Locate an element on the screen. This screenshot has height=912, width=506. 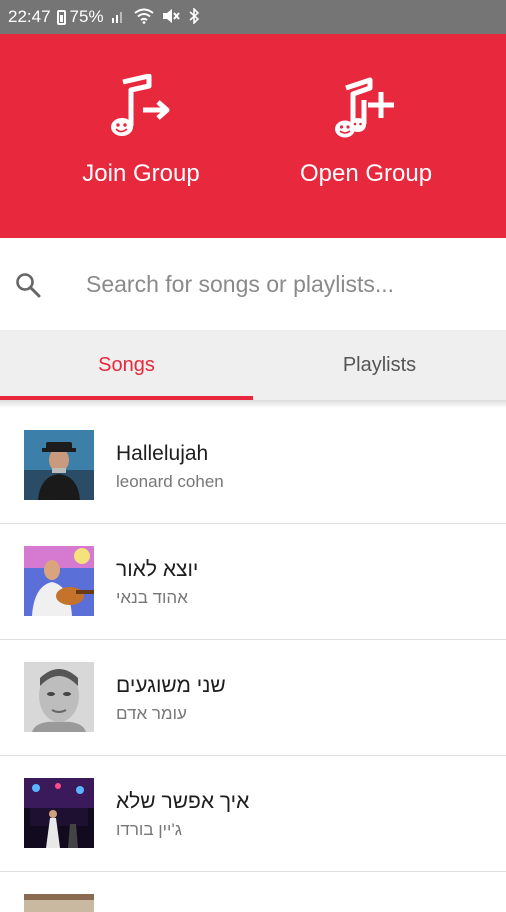
battery-percent: 75% is located at coordinates (86, 16).